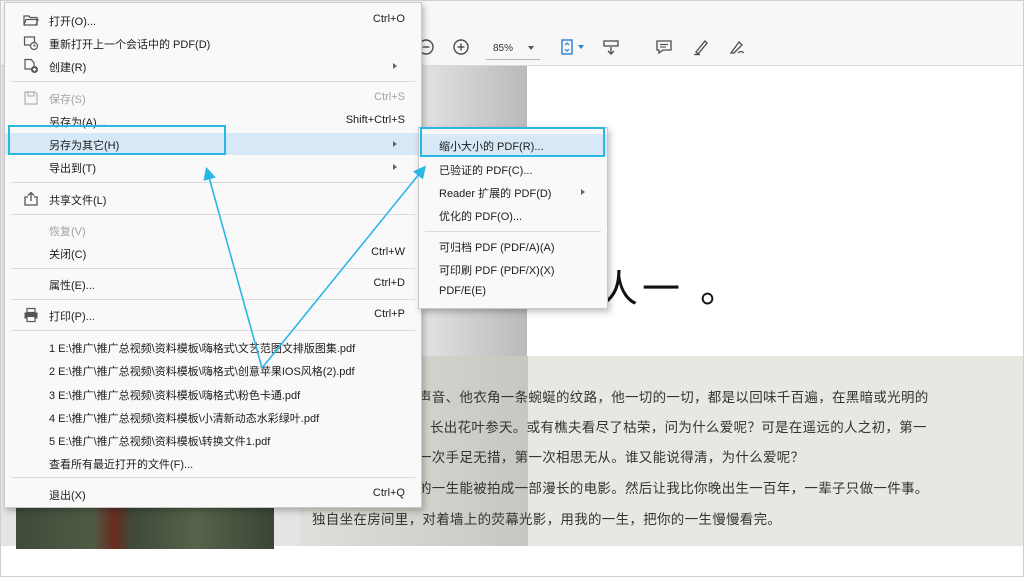  Describe the element at coordinates (512, 142) in the screenshot. I see `callout-box-reduced-size-pdf` at that location.